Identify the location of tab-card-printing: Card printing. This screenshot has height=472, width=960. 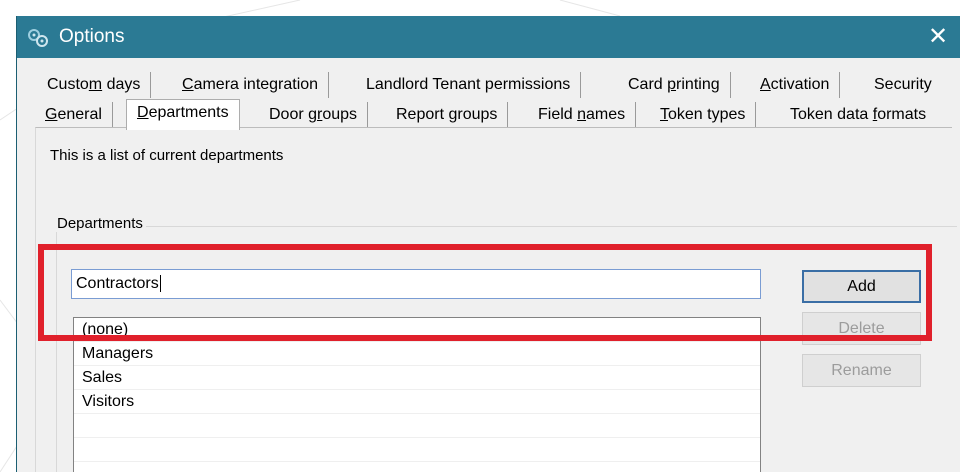
(674, 85).